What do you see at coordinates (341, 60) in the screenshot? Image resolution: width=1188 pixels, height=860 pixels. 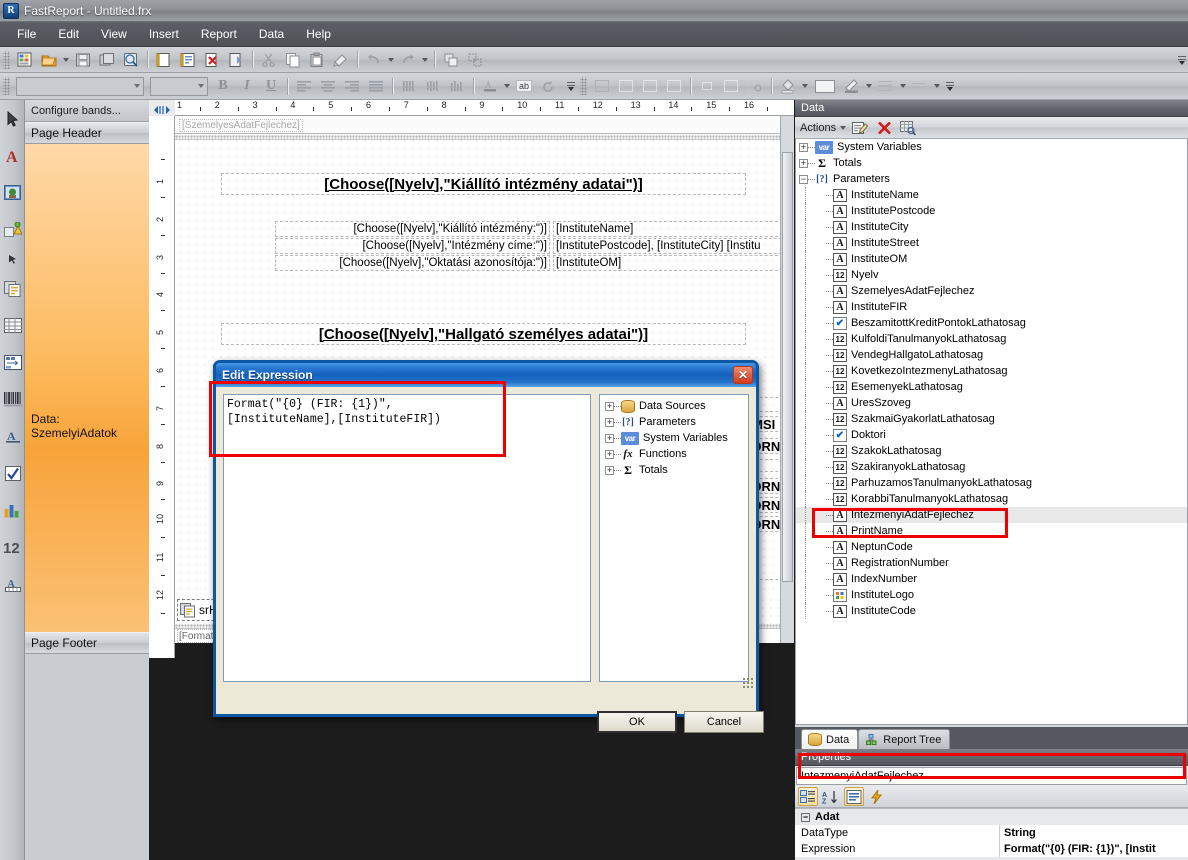 I see `format-painter-button` at bounding box center [341, 60].